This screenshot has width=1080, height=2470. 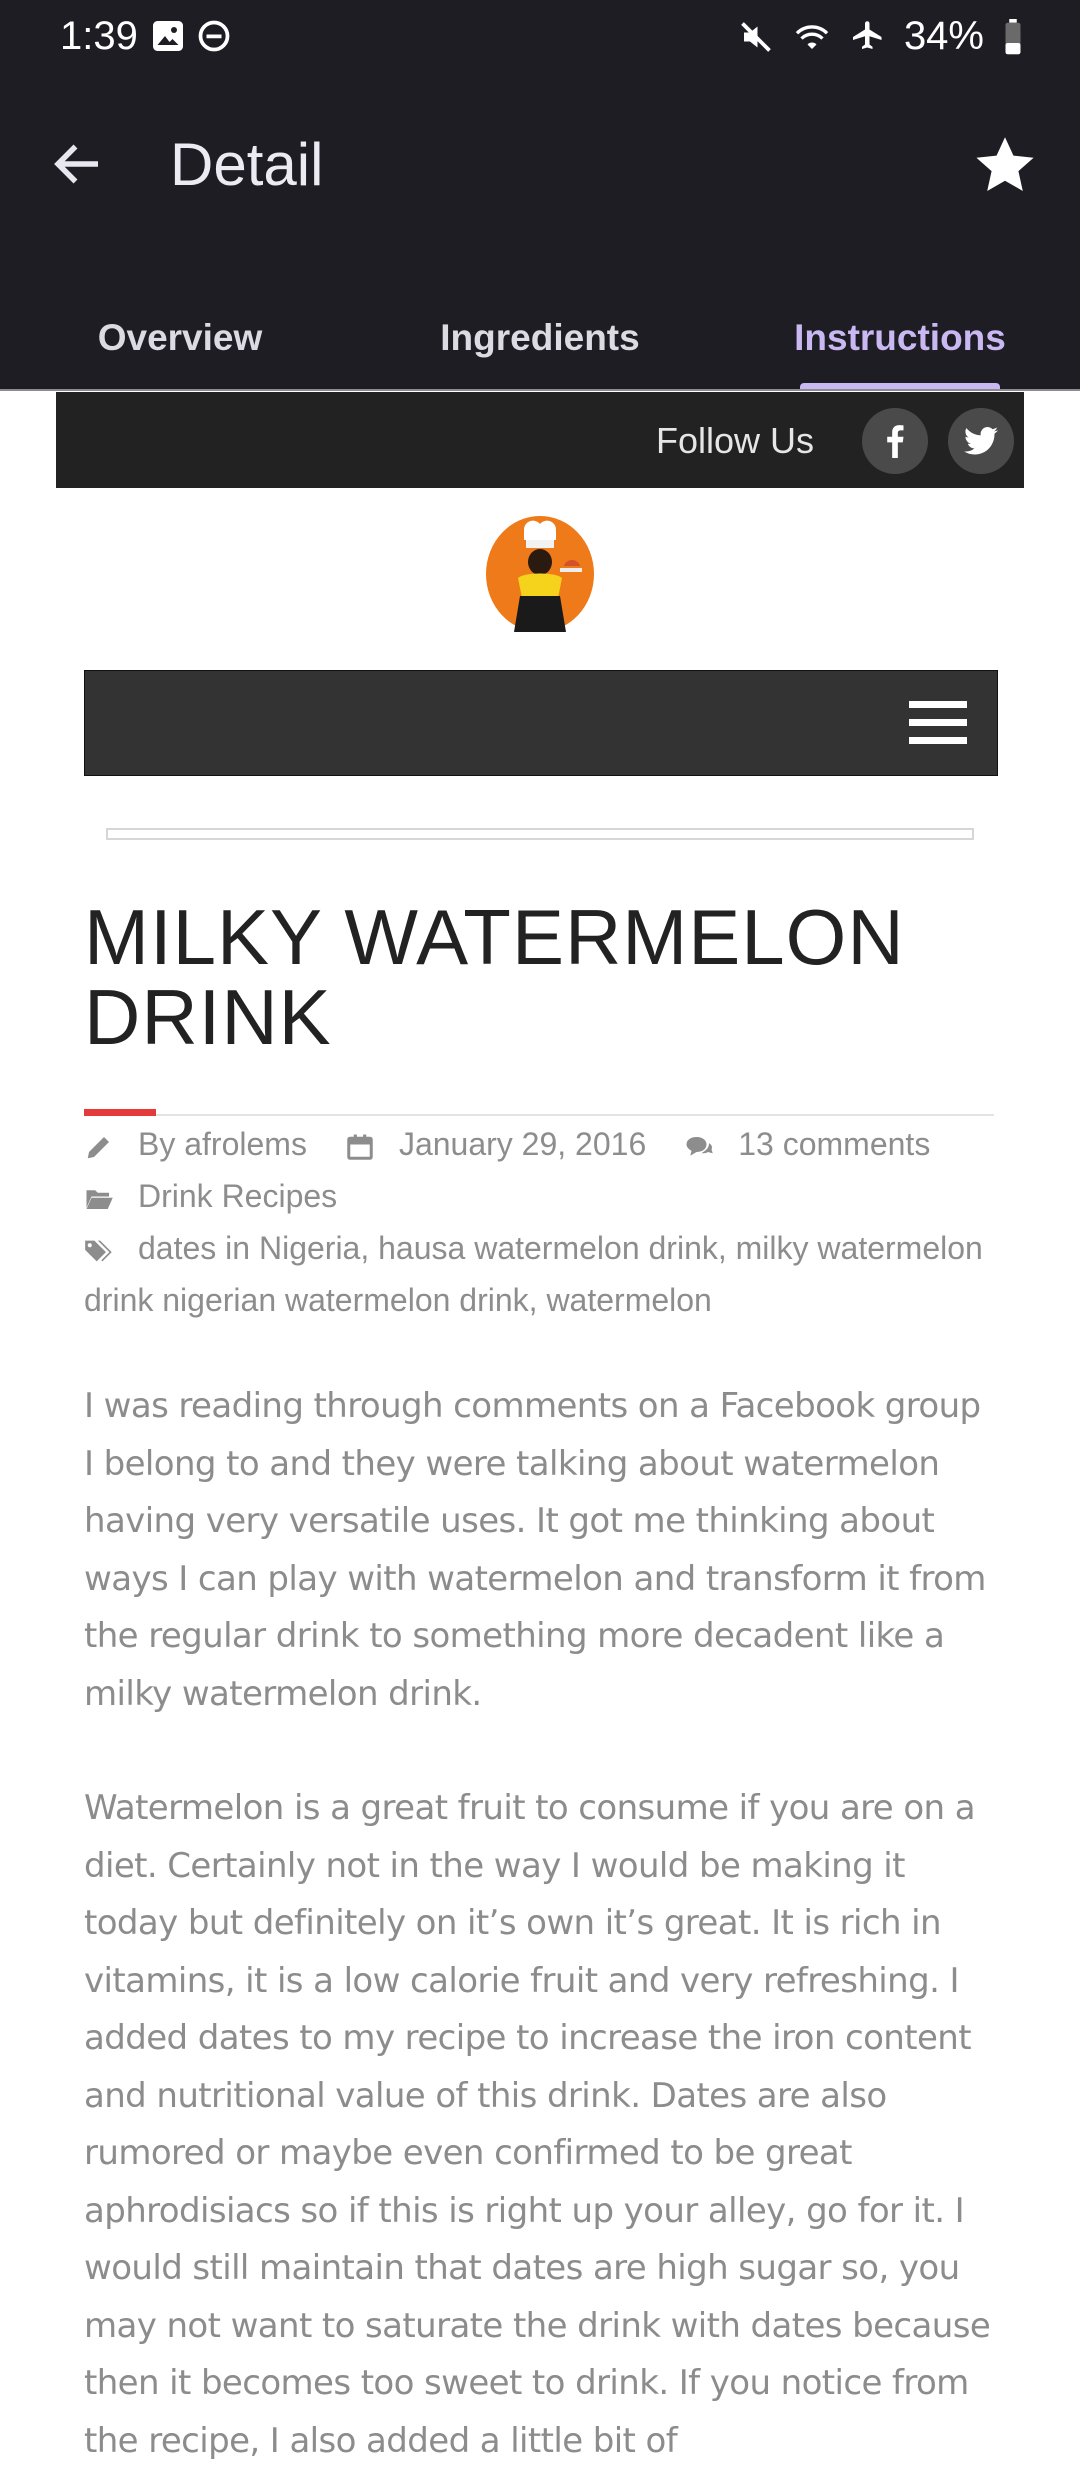 I want to click on status-time: 1:39, so click(x=99, y=36).